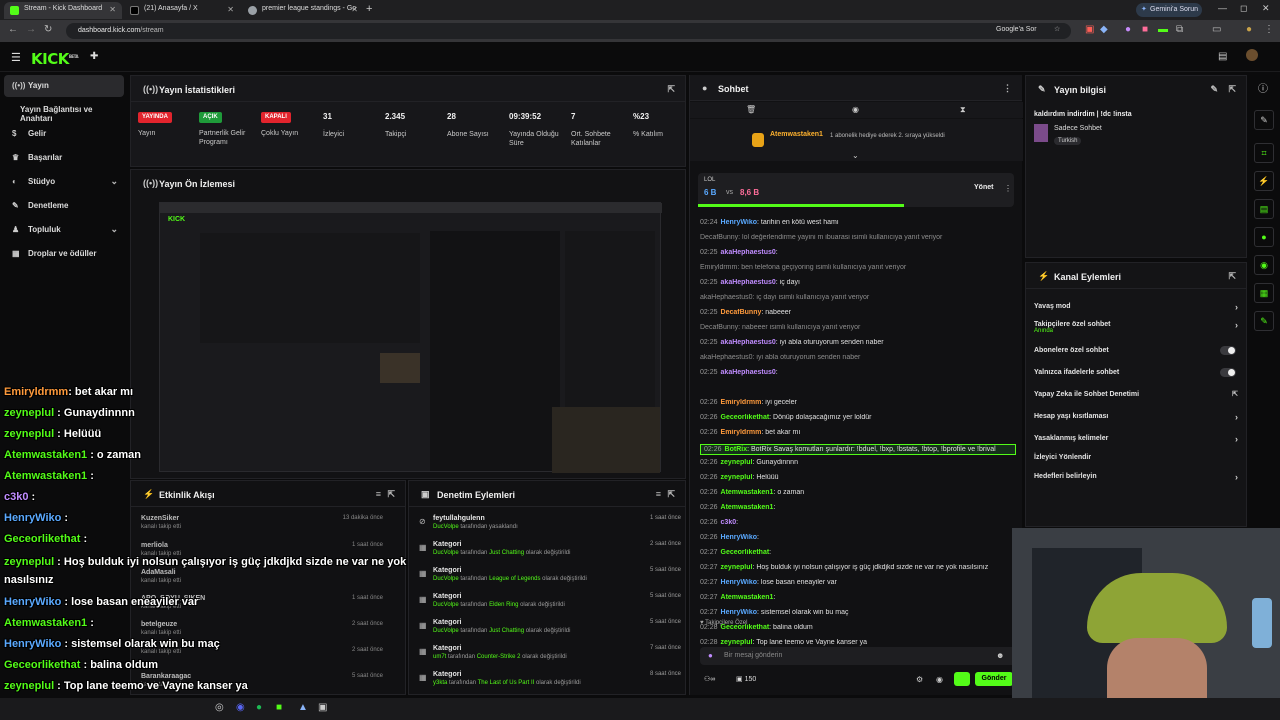 The image size is (1280, 720). I want to click on category-name: Sadece Sohbet, so click(1078, 128).